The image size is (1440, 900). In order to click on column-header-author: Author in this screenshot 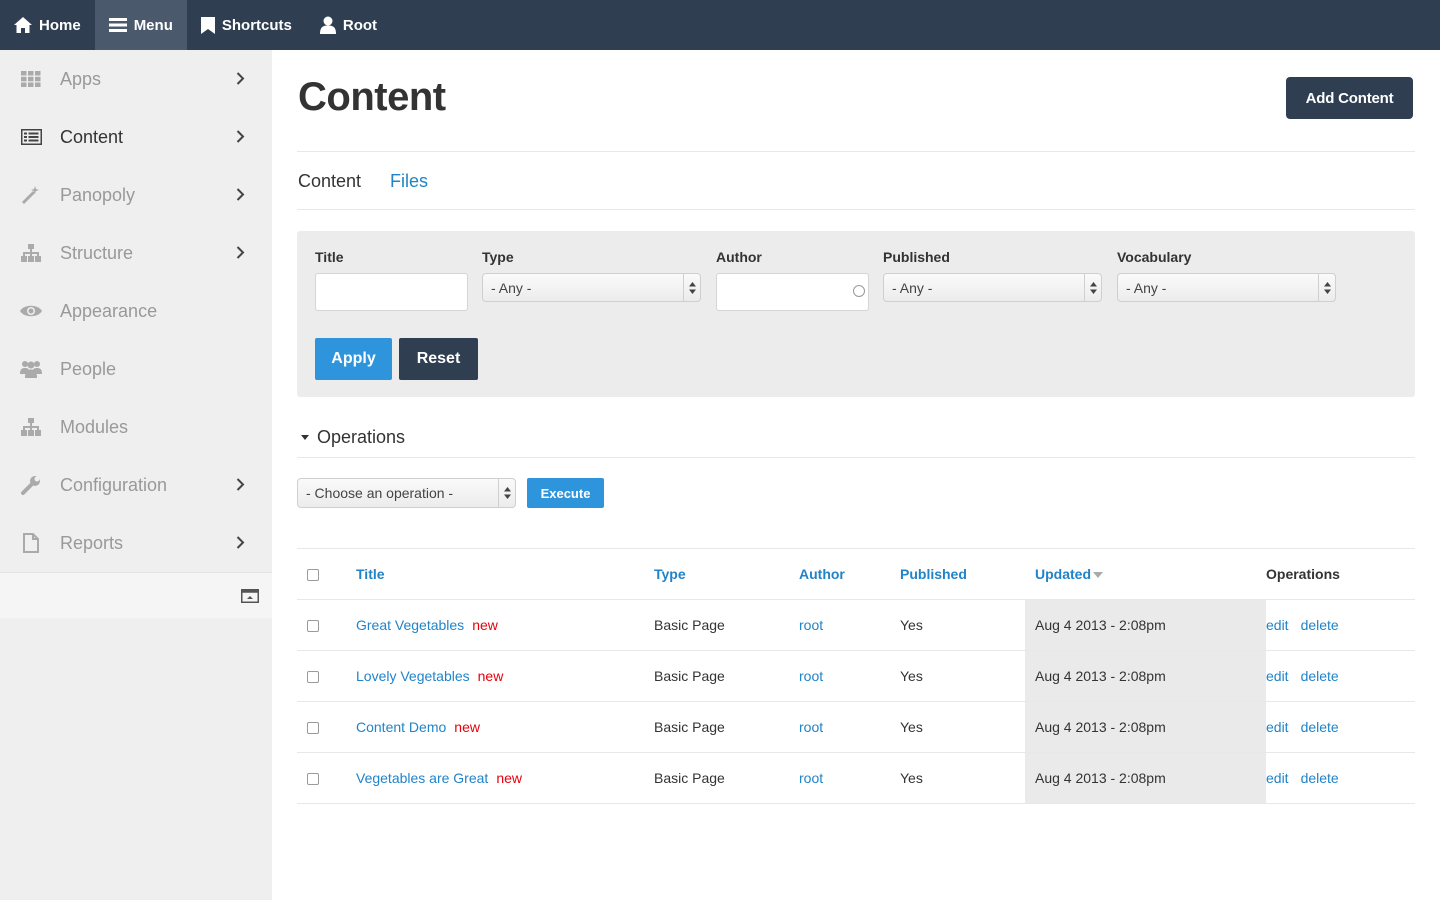, I will do `click(849, 574)`.